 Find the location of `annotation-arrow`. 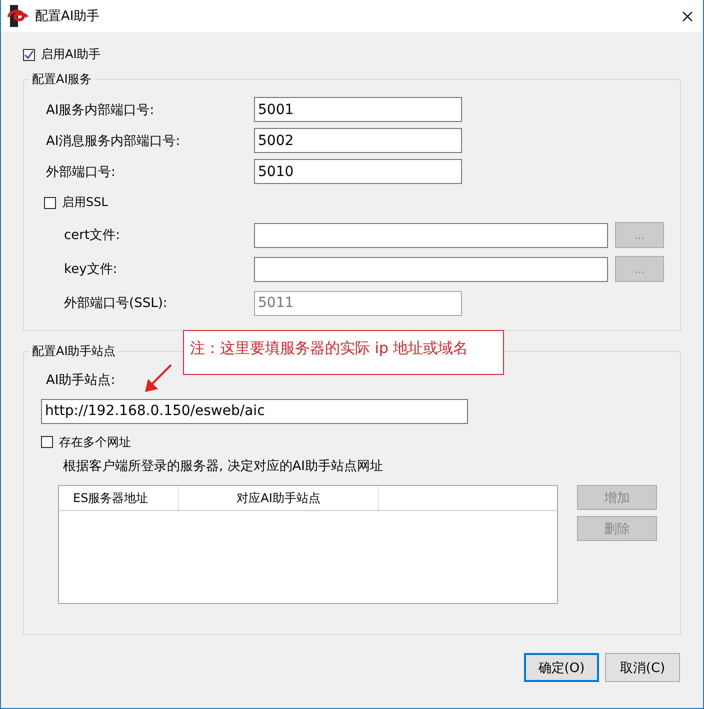

annotation-arrow is located at coordinates (158, 379).